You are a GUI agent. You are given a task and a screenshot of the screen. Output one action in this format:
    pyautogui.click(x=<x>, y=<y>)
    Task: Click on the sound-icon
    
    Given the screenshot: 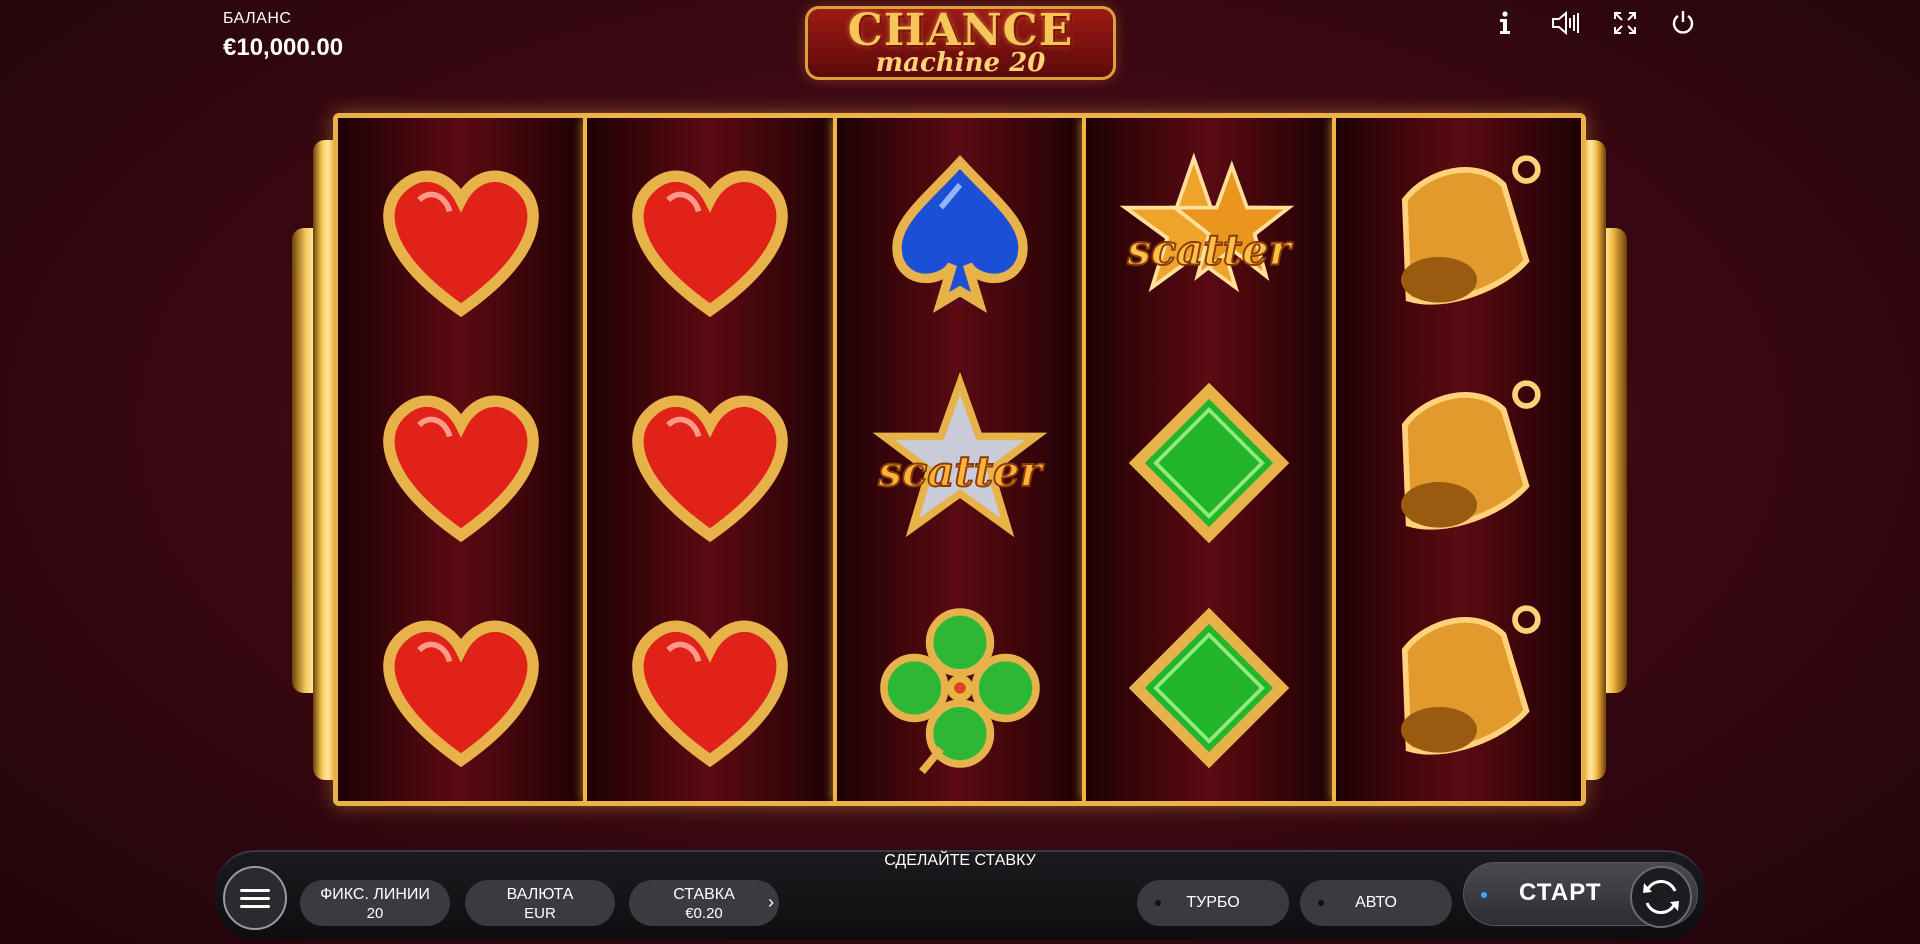 What is the action you would take?
    pyautogui.click(x=1565, y=23)
    